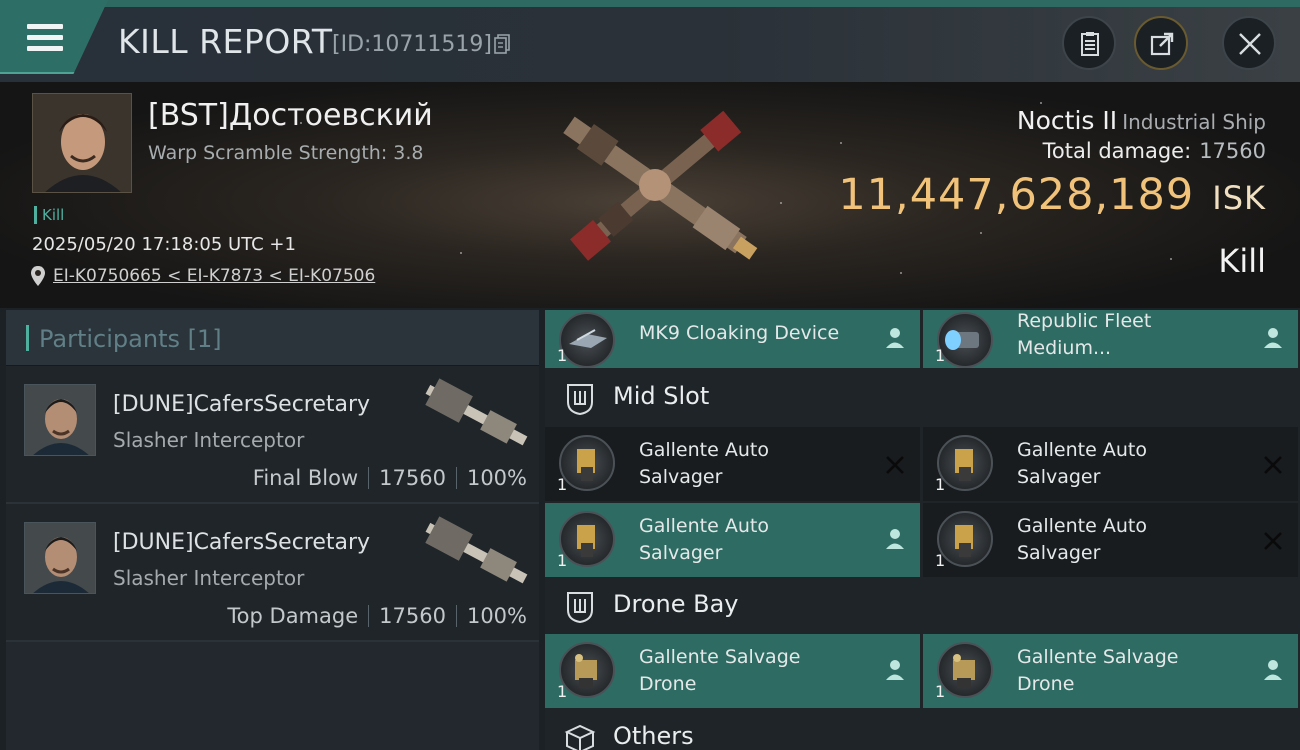 This screenshot has height=750, width=1300. Describe the element at coordinates (653, 736) in the screenshot. I see `others-label: Others` at that location.